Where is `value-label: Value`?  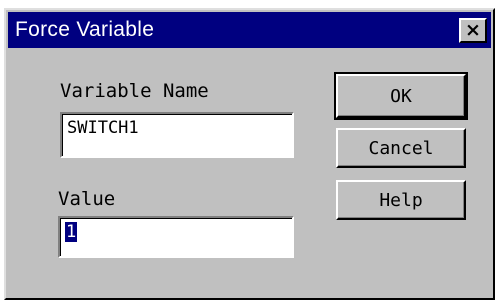
value-label: Value is located at coordinates (87, 199).